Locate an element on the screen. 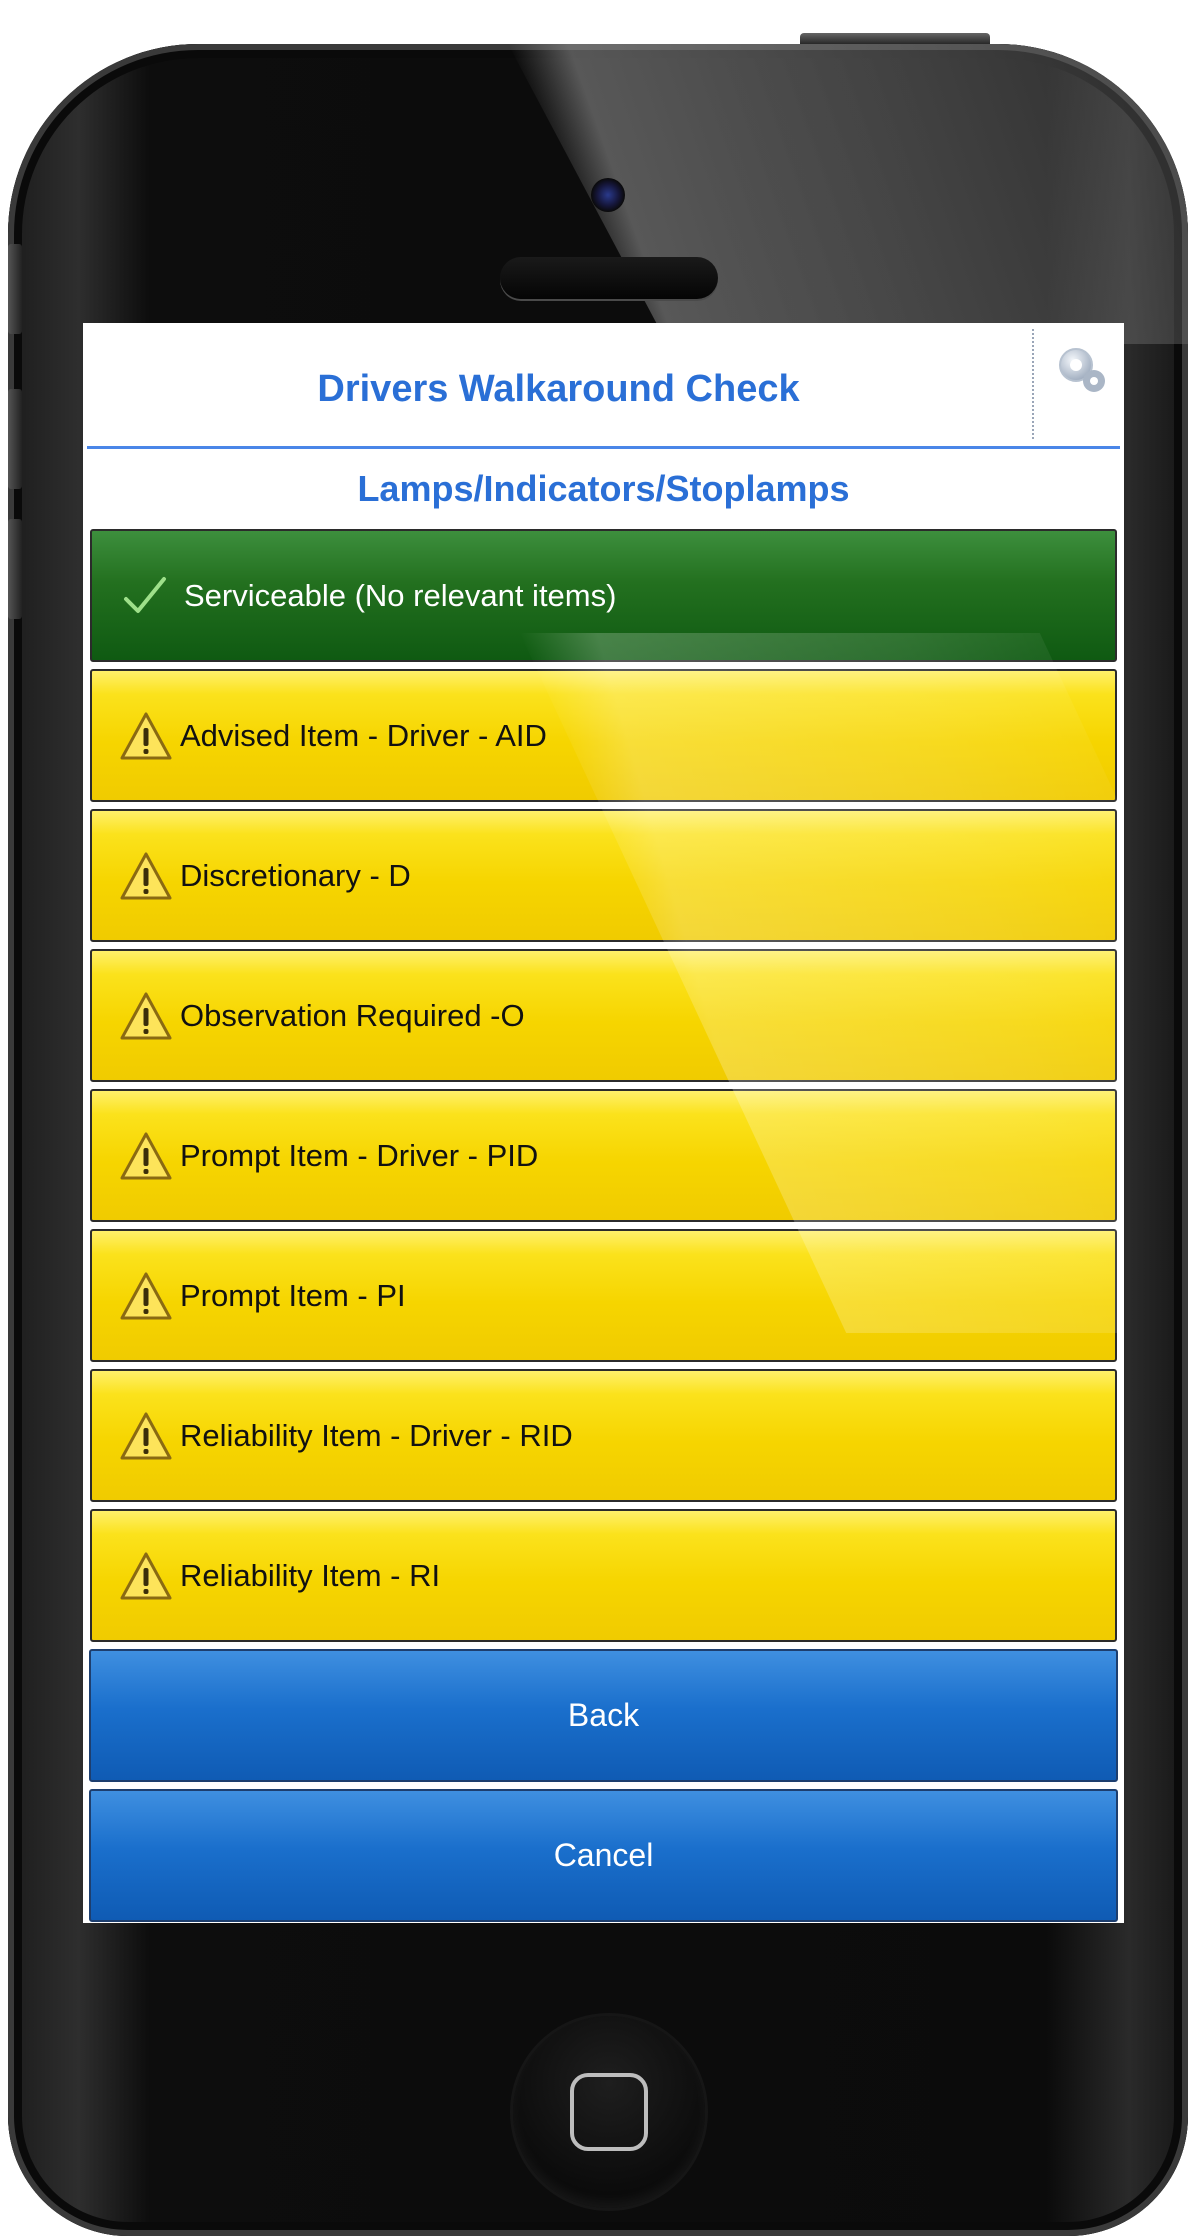  option-label: Observation Required -O is located at coordinates (352, 1015).